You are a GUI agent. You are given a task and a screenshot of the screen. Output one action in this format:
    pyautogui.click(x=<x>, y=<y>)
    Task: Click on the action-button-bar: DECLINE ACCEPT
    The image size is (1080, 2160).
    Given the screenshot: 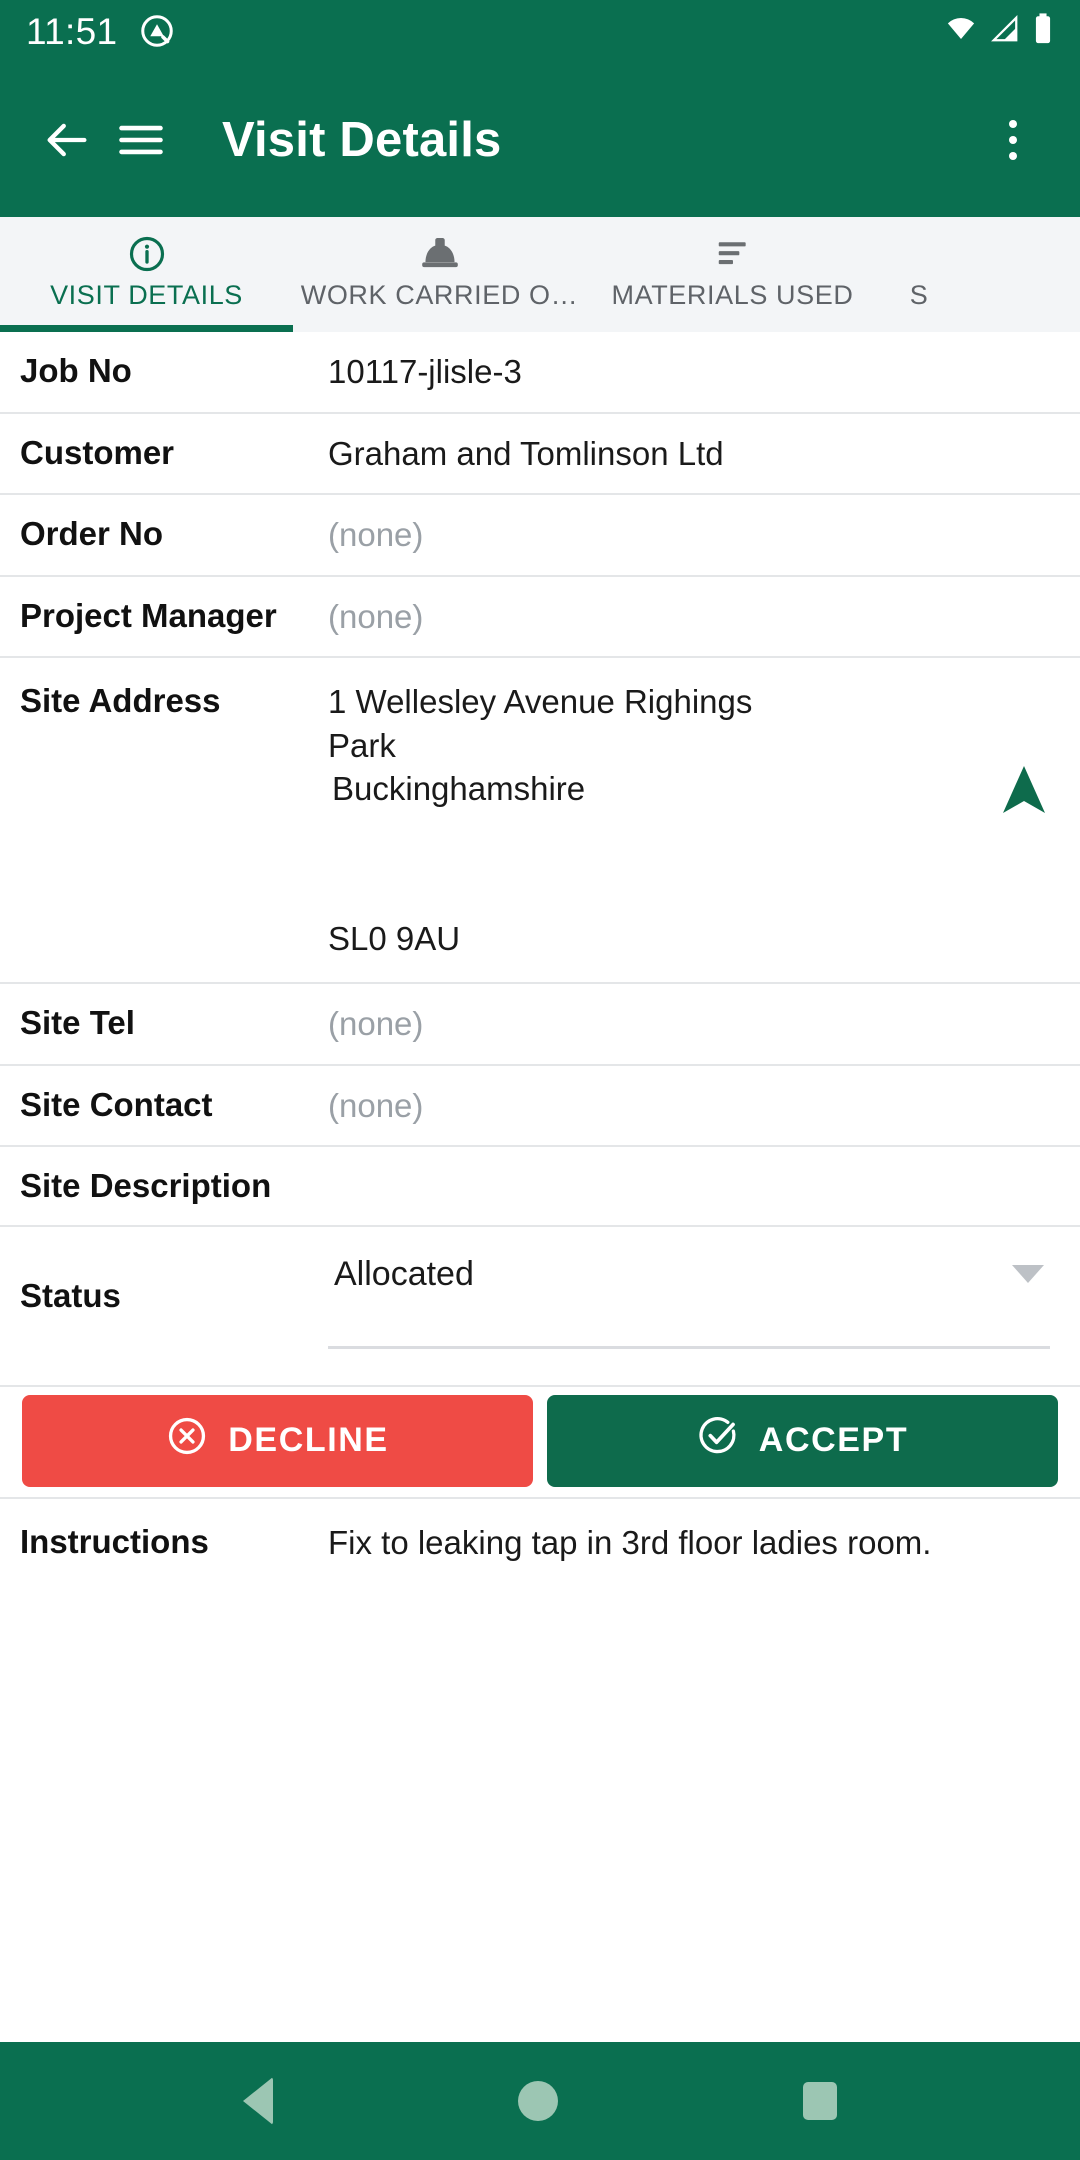 What is the action you would take?
    pyautogui.click(x=540, y=1443)
    